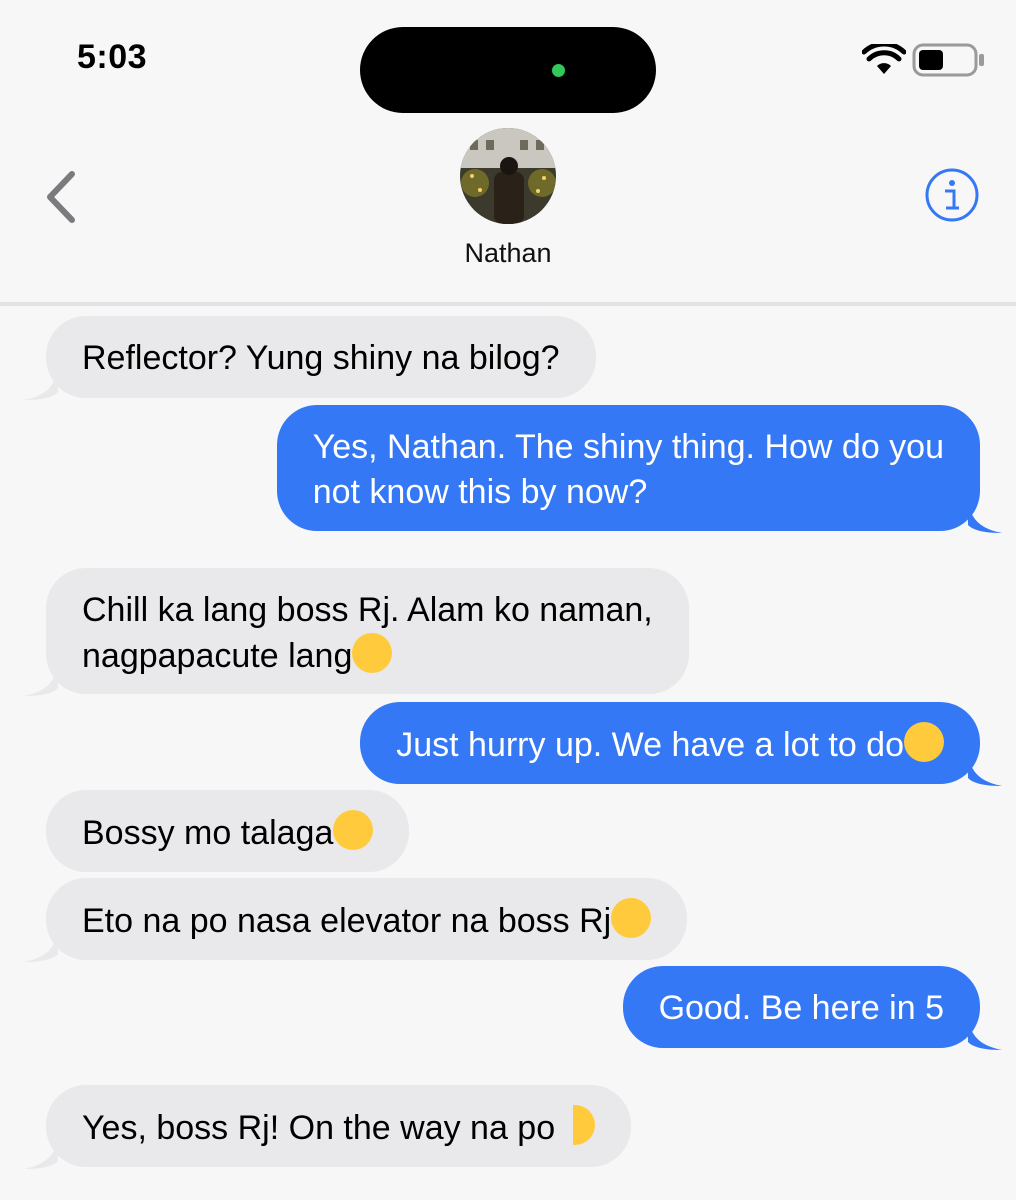 Image resolution: width=1016 pixels, height=1200 pixels. What do you see at coordinates (508, 304) in the screenshot?
I see `header-divider` at bounding box center [508, 304].